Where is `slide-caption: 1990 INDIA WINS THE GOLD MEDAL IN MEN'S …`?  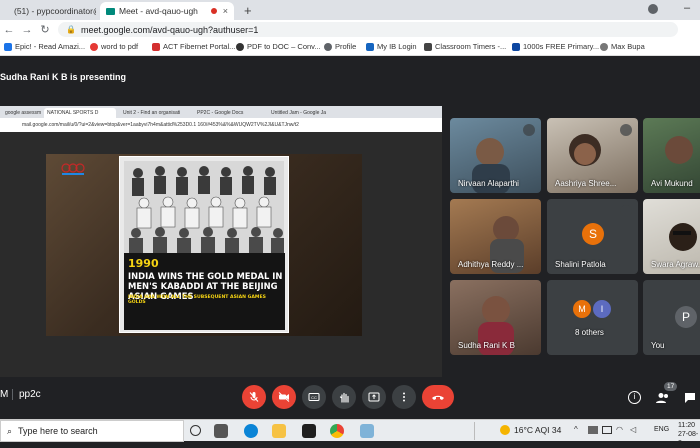 slide-caption: 1990 INDIA WINS THE GOLD MEDAL IN MEN'S … is located at coordinates (204, 291).